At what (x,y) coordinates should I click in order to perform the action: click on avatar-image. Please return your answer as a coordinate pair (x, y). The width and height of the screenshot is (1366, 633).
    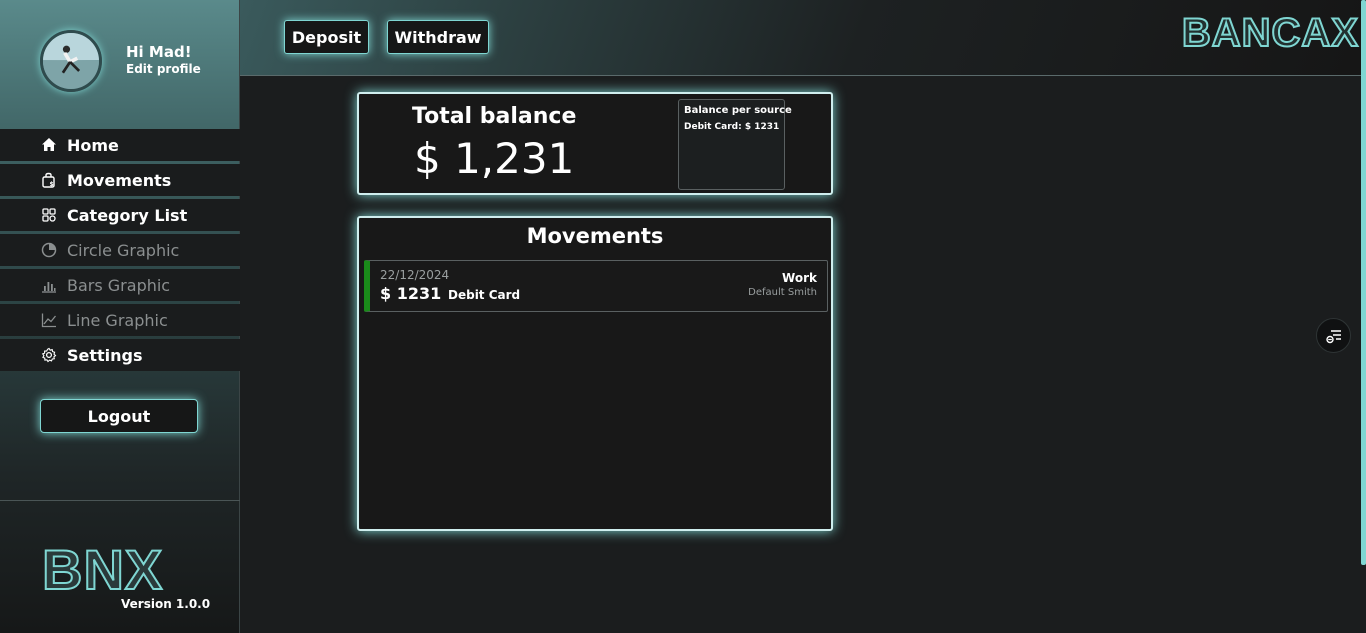
    Looking at the image, I should click on (71, 61).